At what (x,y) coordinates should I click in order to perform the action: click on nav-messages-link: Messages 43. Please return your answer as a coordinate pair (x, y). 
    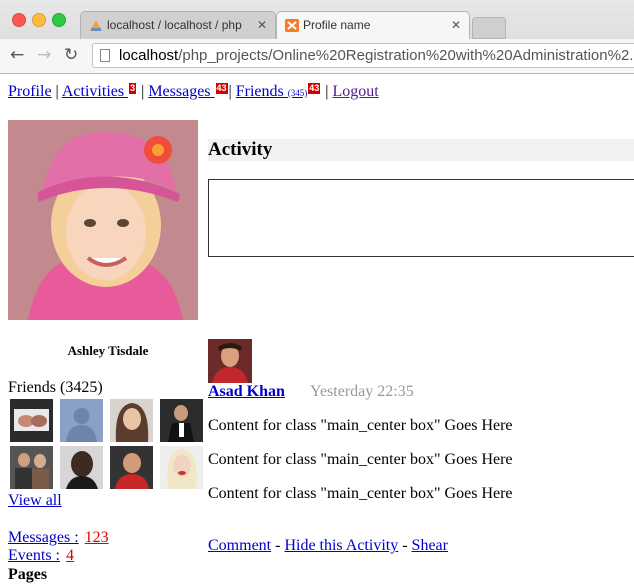
    Looking at the image, I should click on (188, 91).